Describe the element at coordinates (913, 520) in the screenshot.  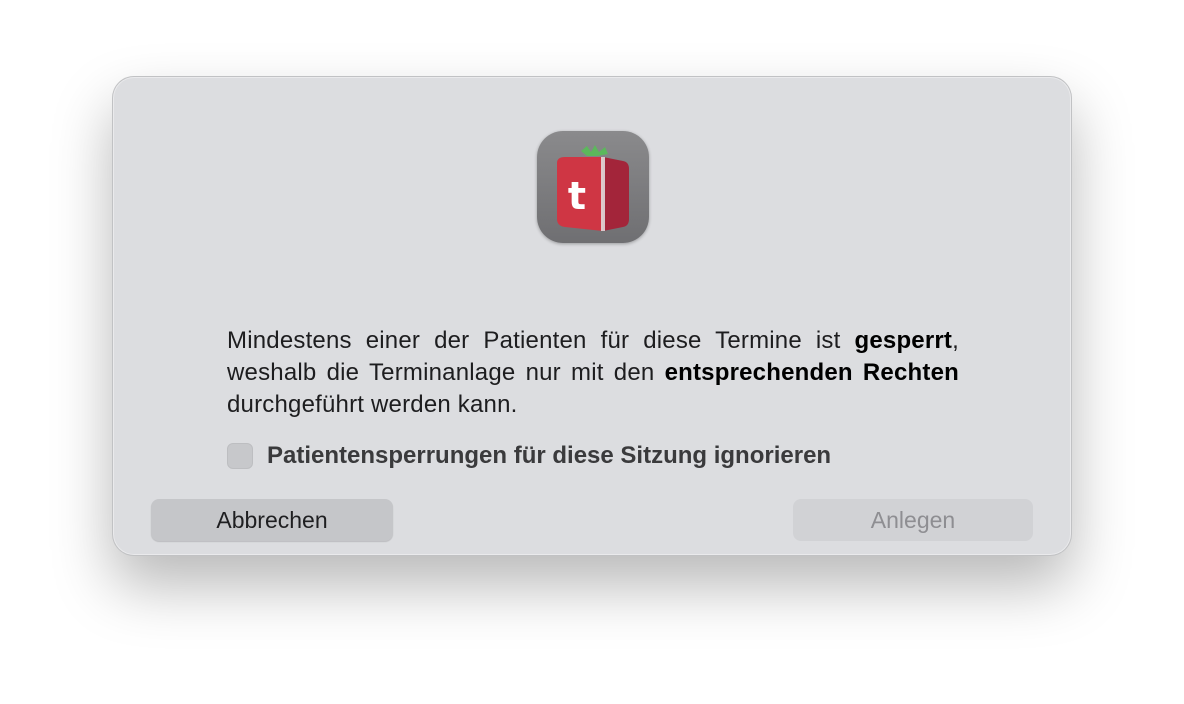
I see `create-button: Anlegen` at that location.